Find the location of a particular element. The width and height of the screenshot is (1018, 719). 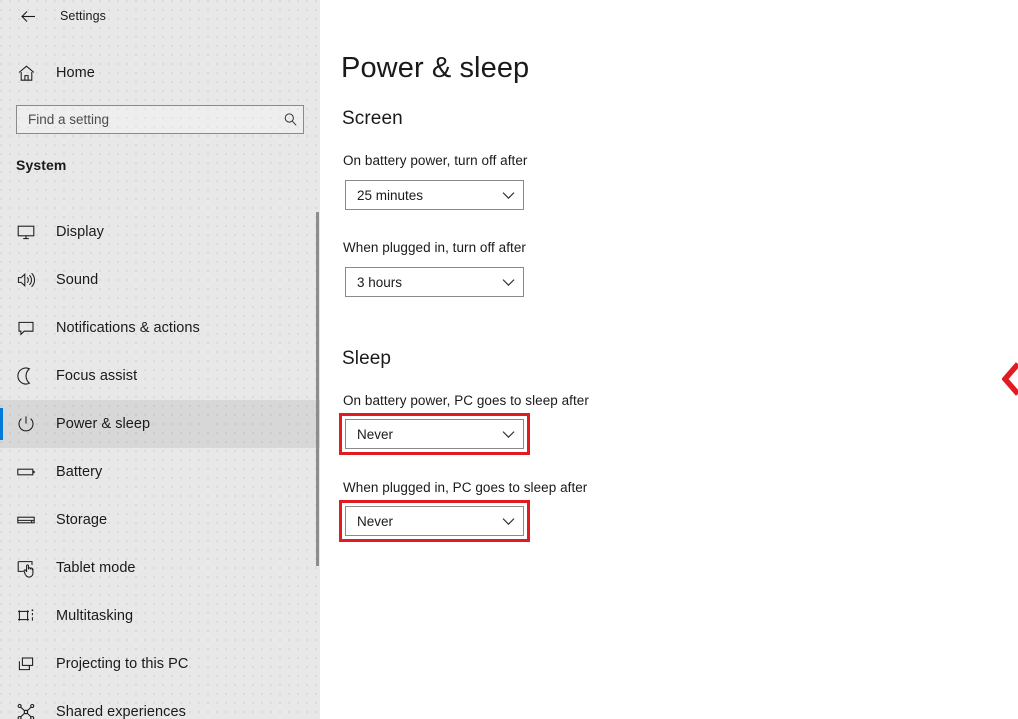

field-label: When plugged in, PC goes to sleep after is located at coordinates (465, 487).